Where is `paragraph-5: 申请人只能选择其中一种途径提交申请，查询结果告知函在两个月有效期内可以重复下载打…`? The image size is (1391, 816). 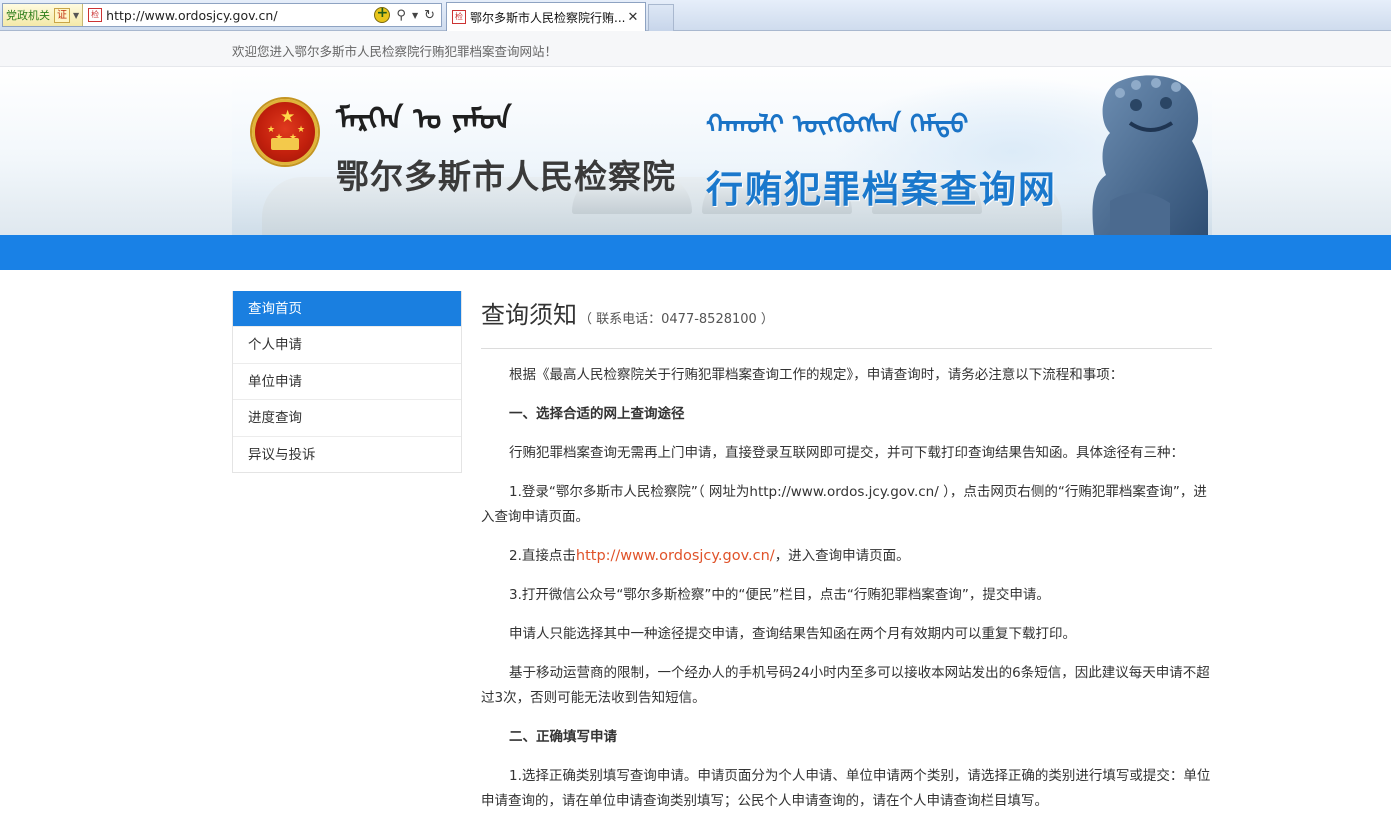
paragraph-5: 申请人只能选择其中一种途径提交申请，查询结果告知函在两个月有效期内可以重复下载打… is located at coordinates (792, 634).